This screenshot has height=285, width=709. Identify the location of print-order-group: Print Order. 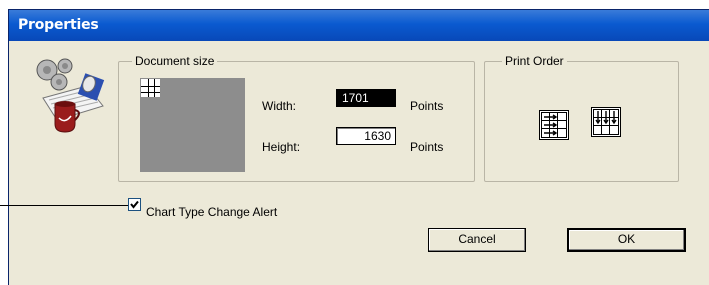
(581, 118).